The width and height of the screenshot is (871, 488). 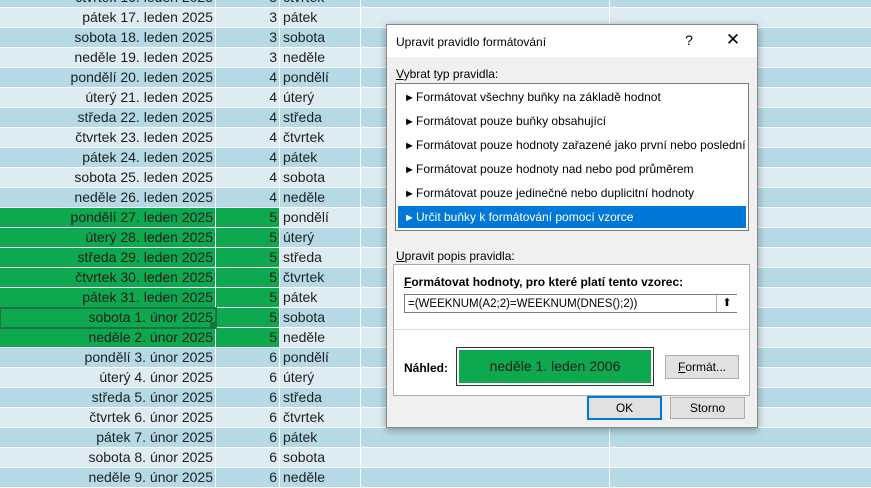 I want to click on date-cell: pondělí 27. leden 2025, so click(x=108, y=218).